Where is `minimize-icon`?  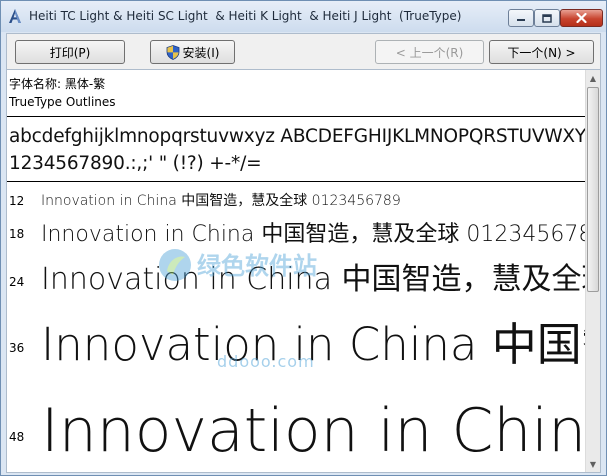 minimize-icon is located at coordinates (521, 20).